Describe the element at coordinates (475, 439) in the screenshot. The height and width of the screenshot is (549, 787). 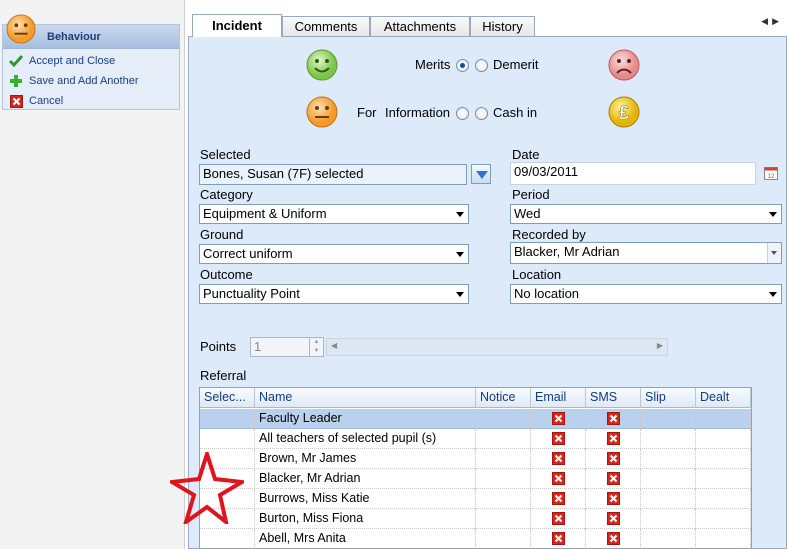
I see `table-row: All teachers of selected pupil (s)` at that location.